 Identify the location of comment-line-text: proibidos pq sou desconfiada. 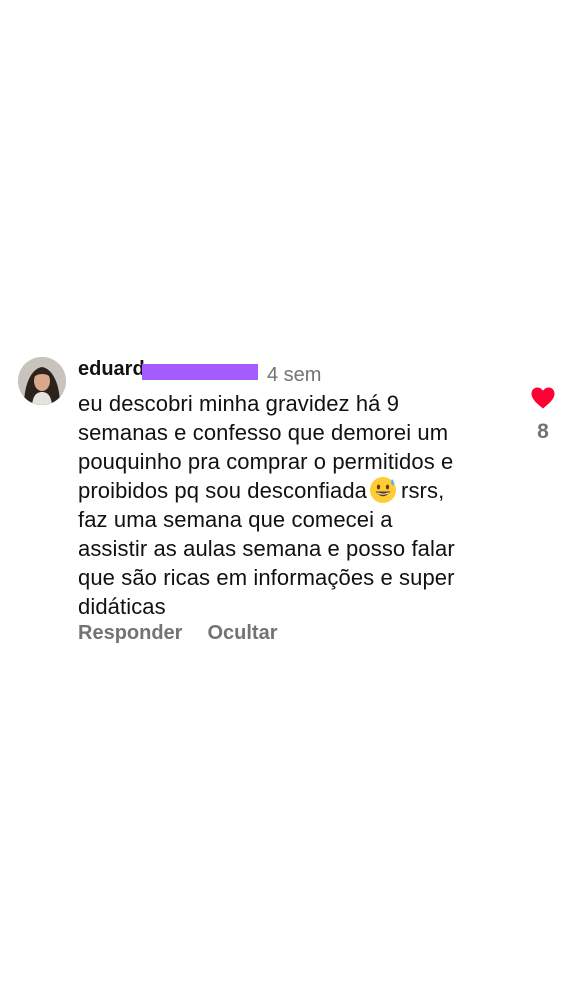
(223, 490).